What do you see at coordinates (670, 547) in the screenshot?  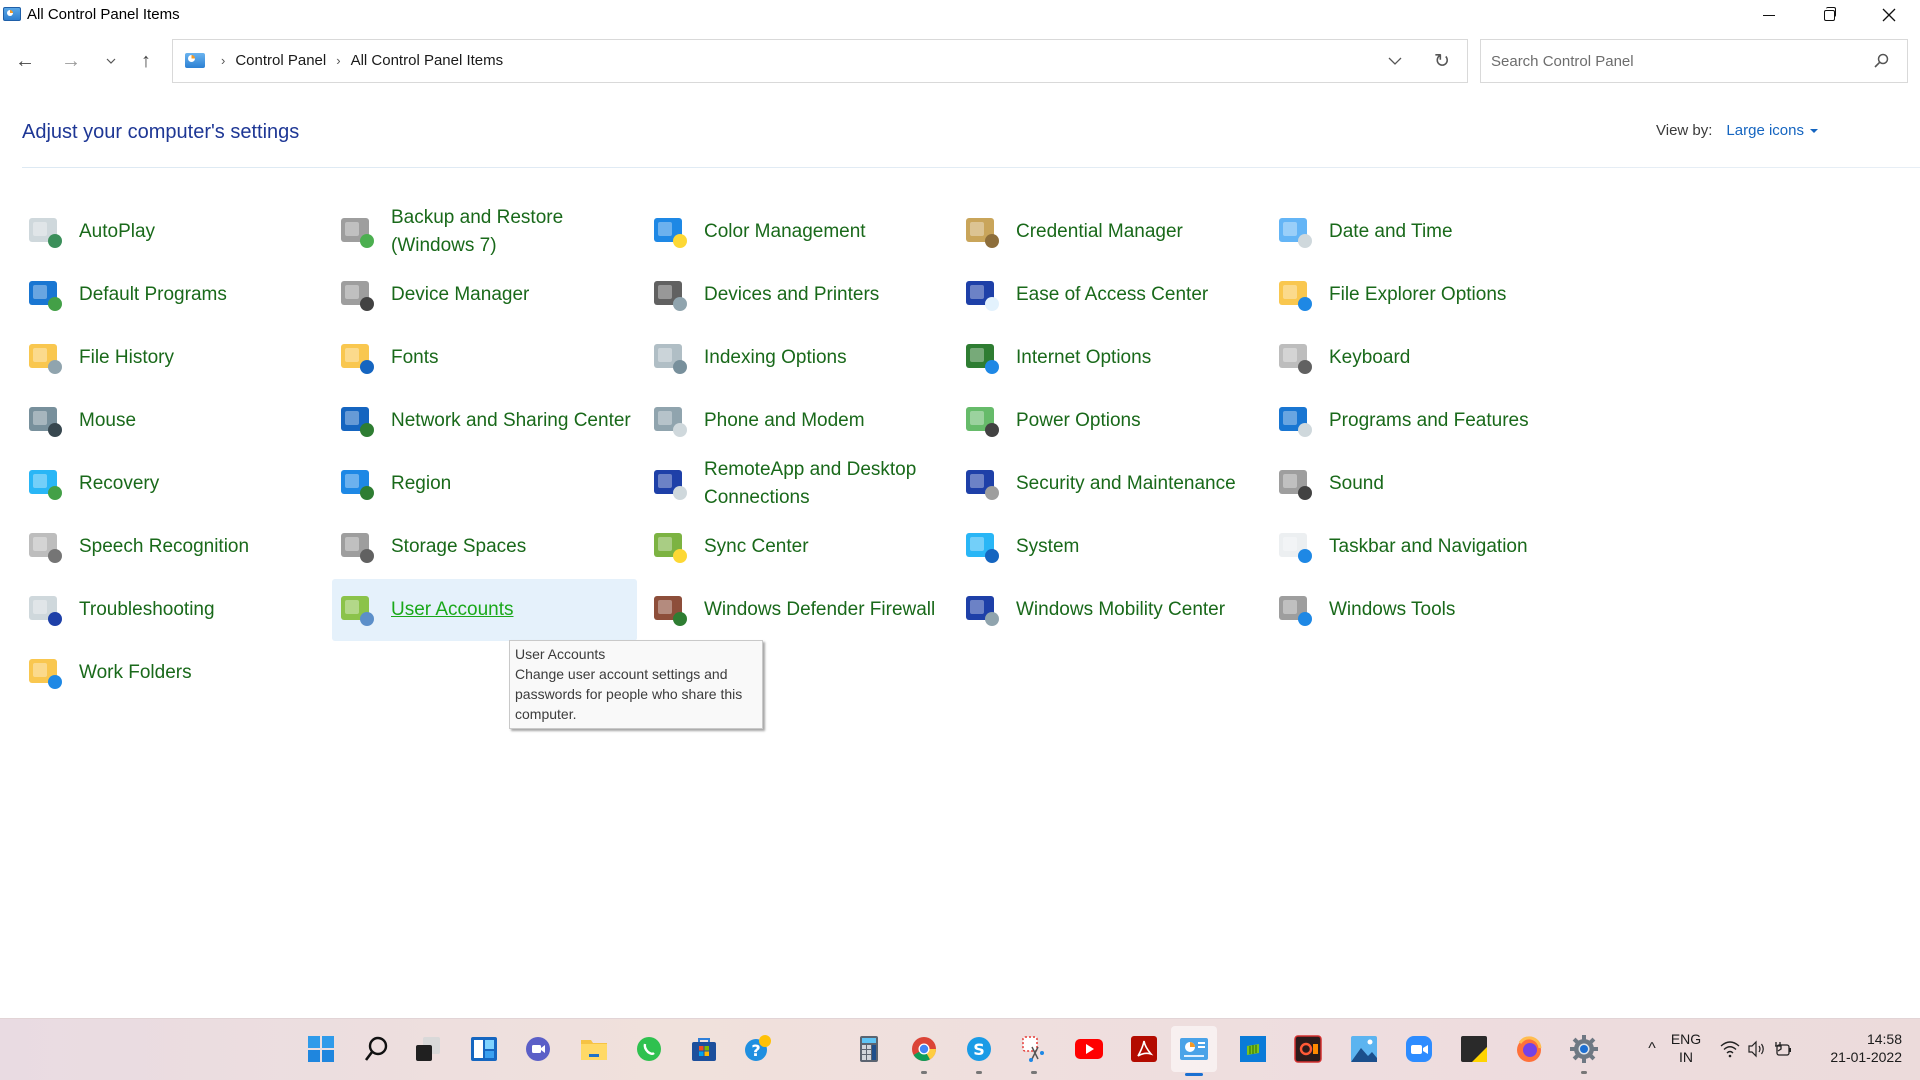 I see `sync-center-icon` at bounding box center [670, 547].